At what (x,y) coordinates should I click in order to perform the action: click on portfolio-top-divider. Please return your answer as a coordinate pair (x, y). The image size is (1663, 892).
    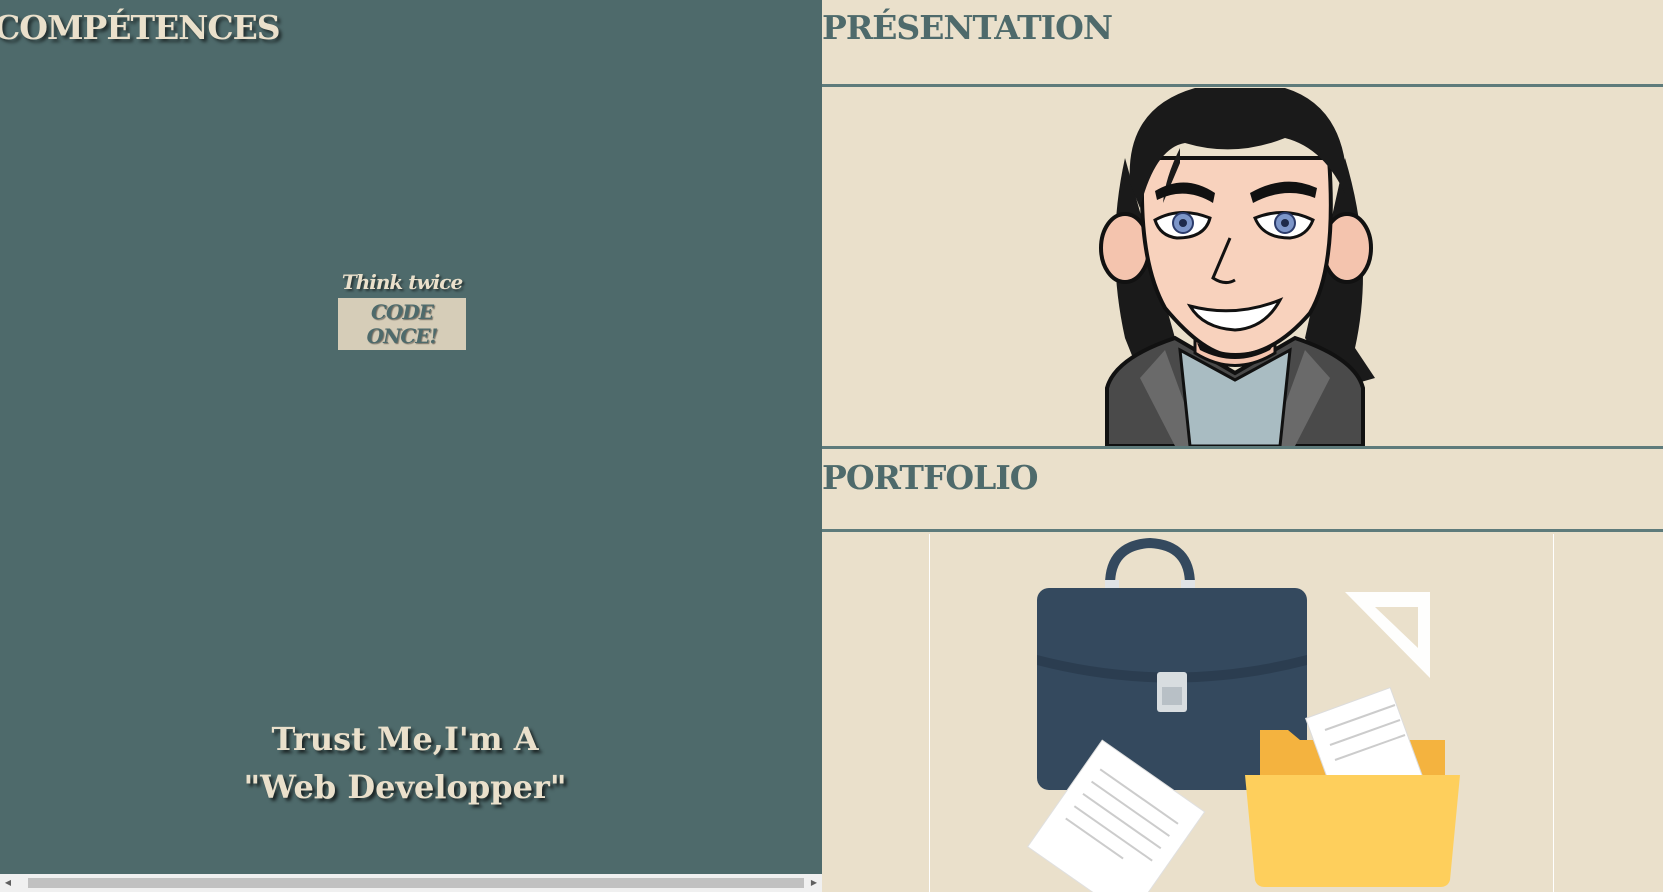
    Looking at the image, I should click on (1242, 447).